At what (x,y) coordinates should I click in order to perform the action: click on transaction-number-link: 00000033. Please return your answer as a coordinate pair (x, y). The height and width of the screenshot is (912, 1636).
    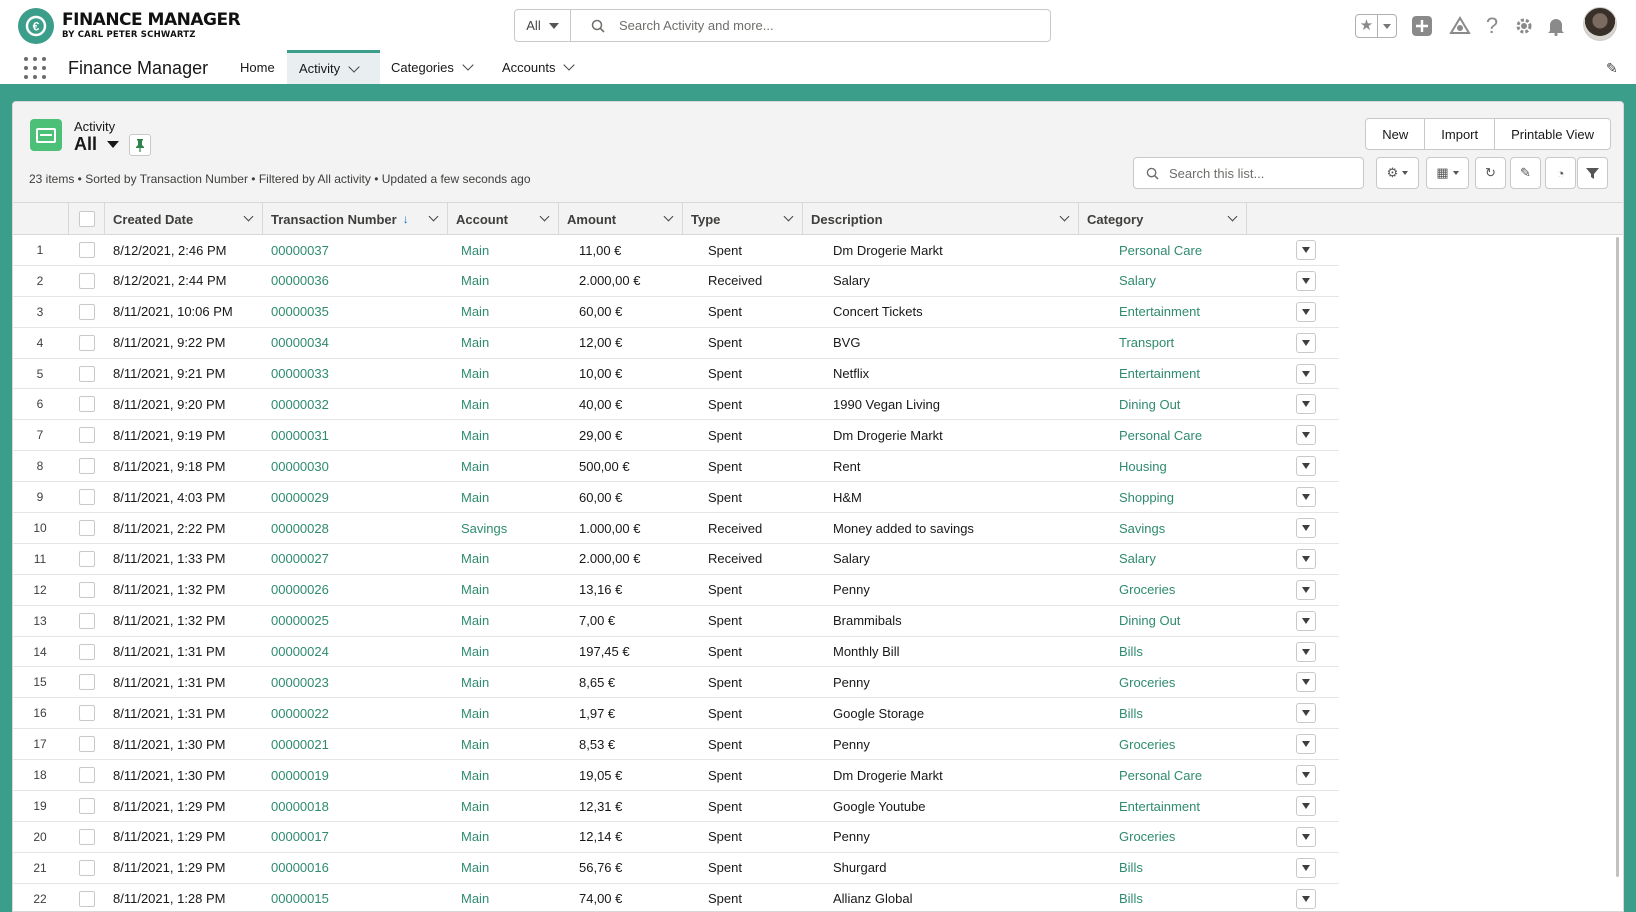
    Looking at the image, I should click on (300, 374).